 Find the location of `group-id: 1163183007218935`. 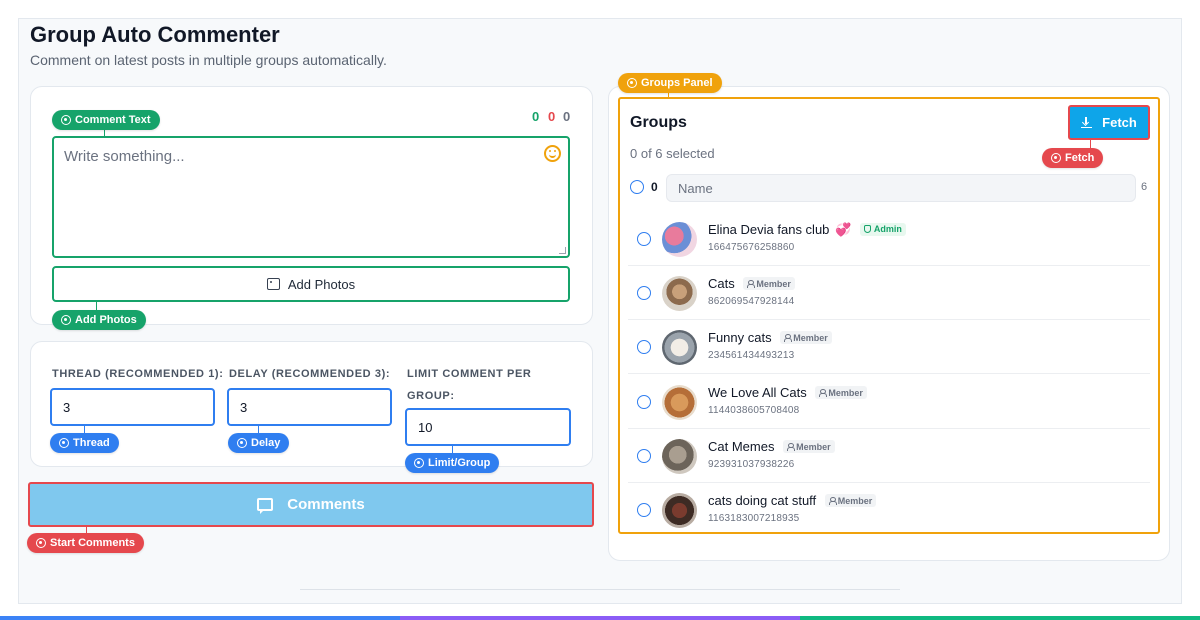

group-id: 1163183007218935 is located at coordinates (754, 518).